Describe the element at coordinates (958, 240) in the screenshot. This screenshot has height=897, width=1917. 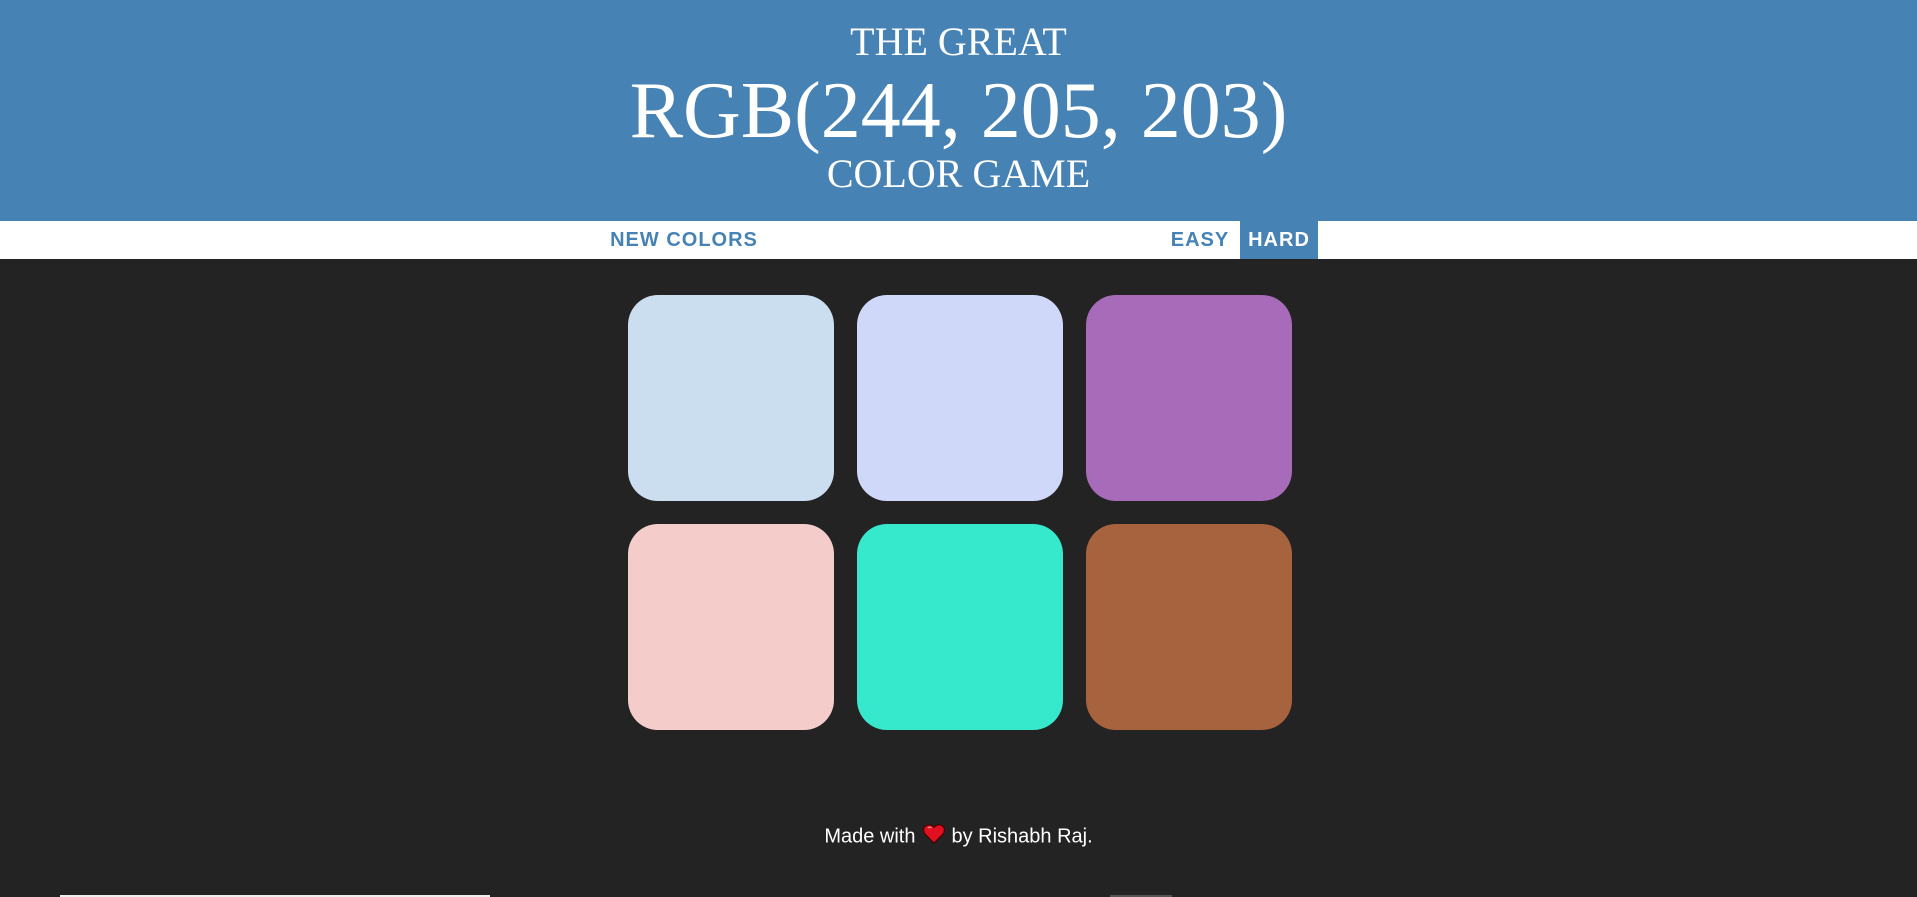
I see `control-stripe: NEW COLORS EASY HARD` at that location.